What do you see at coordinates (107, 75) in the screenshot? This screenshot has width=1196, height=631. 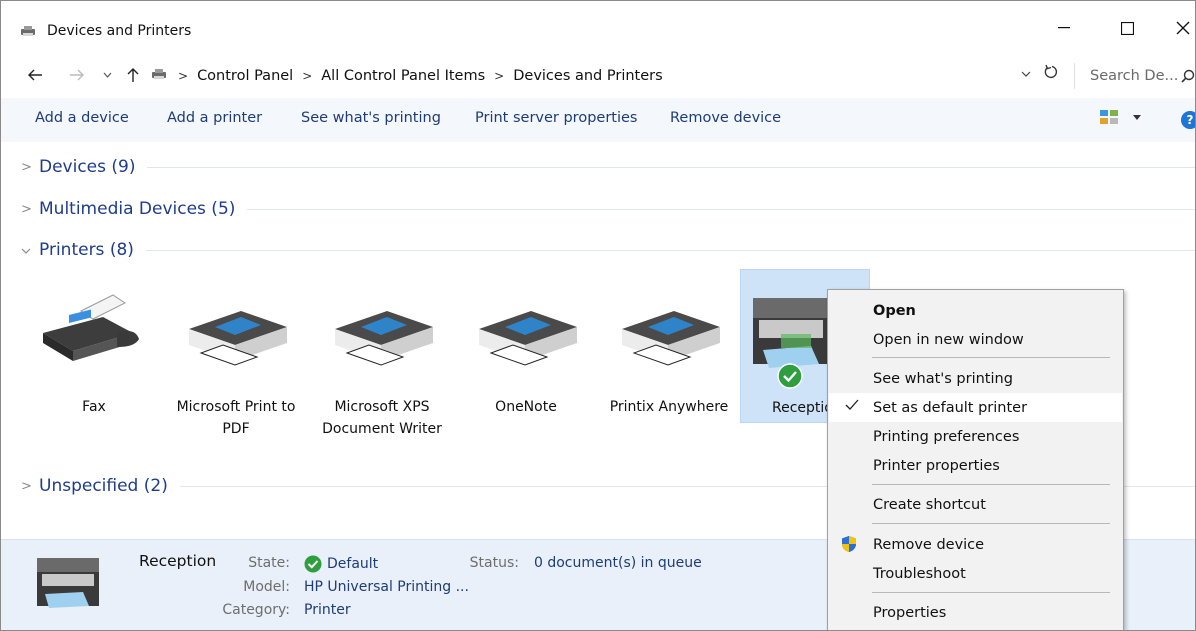 I see `recent-locations-chevron-icon` at bounding box center [107, 75].